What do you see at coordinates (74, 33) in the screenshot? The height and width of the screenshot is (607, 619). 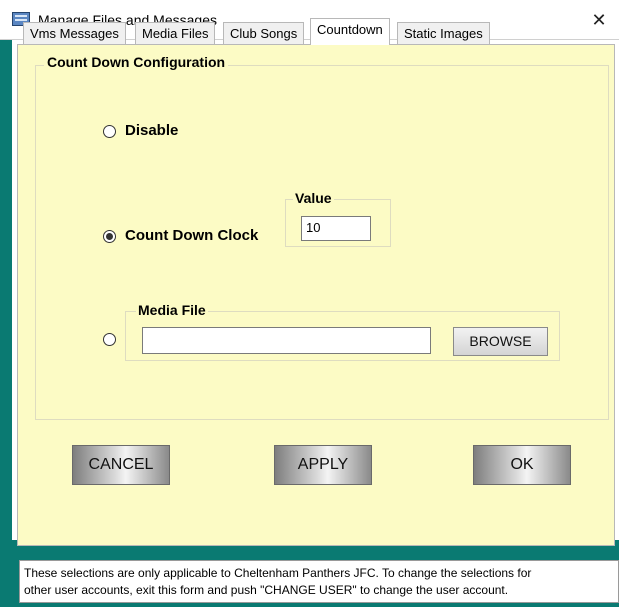 I see `tab-vms-messages: Vms Messages` at bounding box center [74, 33].